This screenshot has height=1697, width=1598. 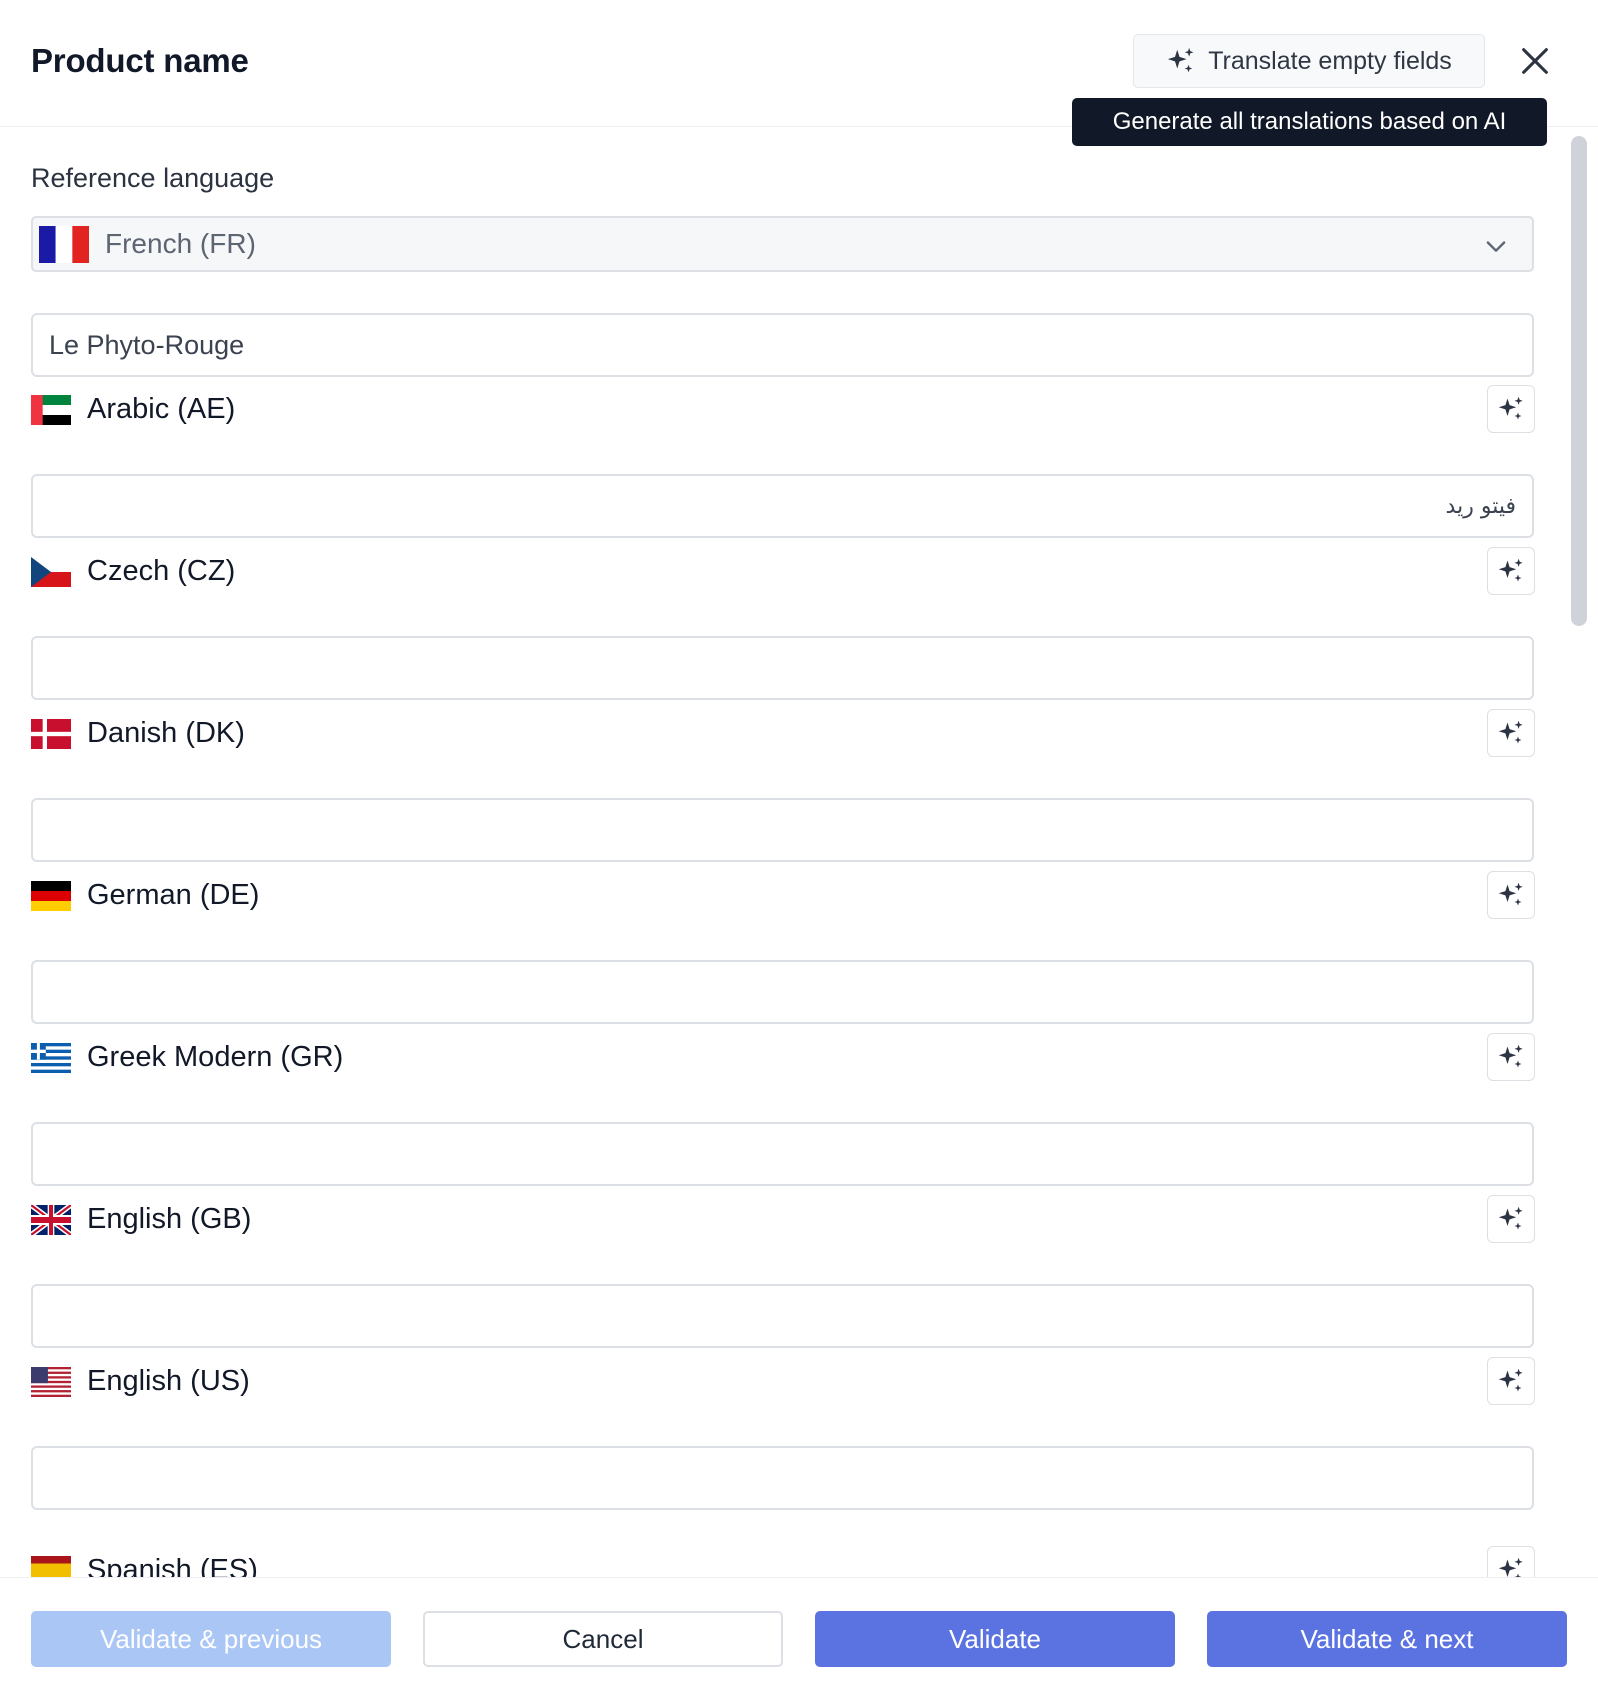 I want to click on reference-language-value: French (FR), so click(x=180, y=243).